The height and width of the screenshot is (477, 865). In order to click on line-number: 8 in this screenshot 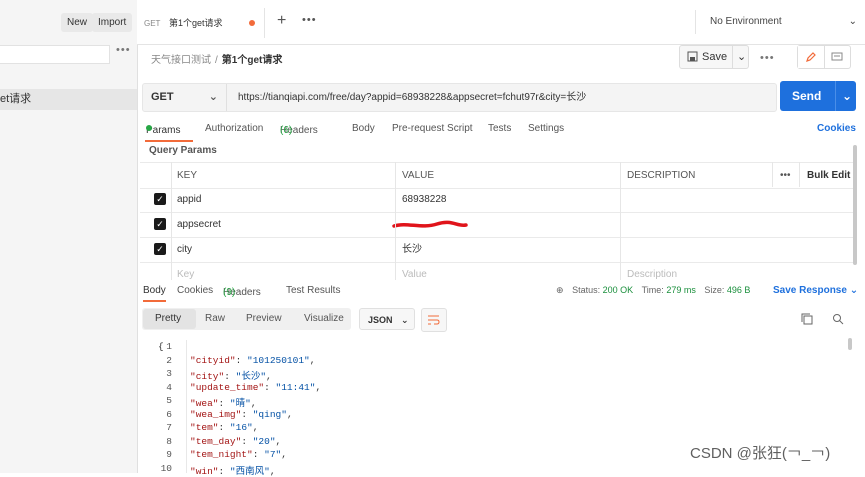, I will do `click(169, 441)`.